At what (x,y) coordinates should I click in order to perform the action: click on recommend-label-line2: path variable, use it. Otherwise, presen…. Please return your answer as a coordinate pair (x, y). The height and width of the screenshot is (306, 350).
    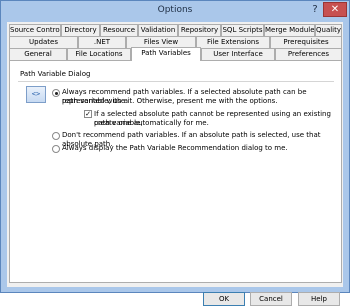
    Looking at the image, I should click on (170, 101).